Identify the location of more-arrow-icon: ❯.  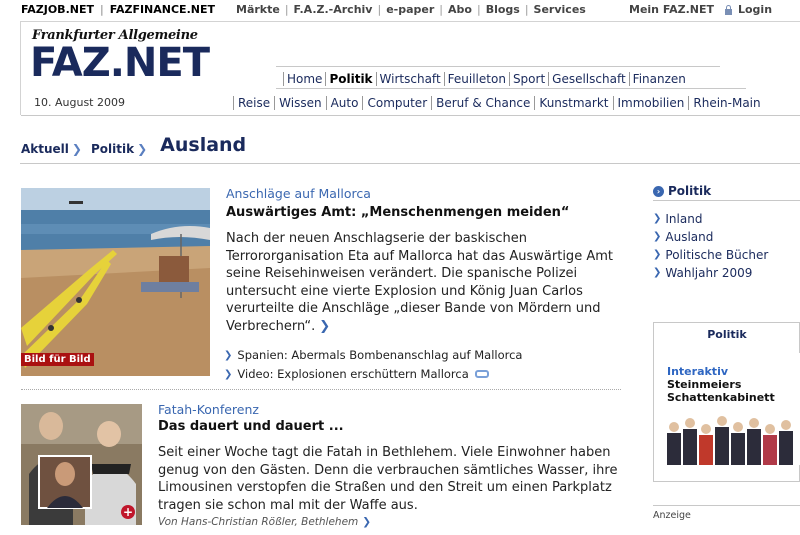
(324, 326).